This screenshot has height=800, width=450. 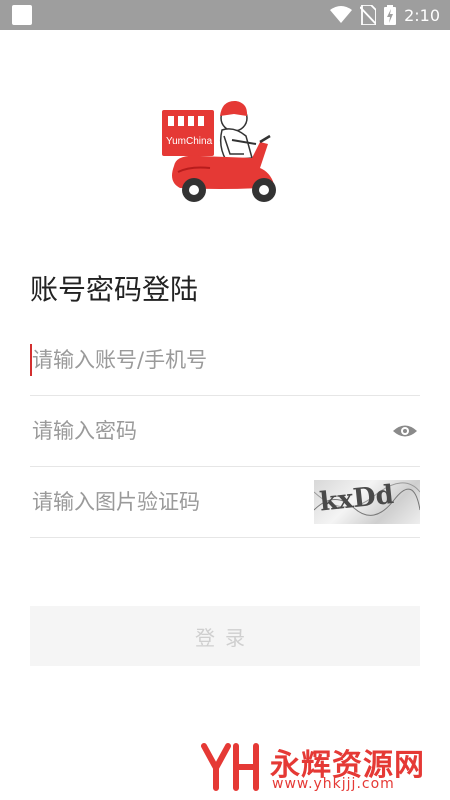 What do you see at coordinates (390, 15) in the screenshot?
I see `battery-charging-icon` at bounding box center [390, 15].